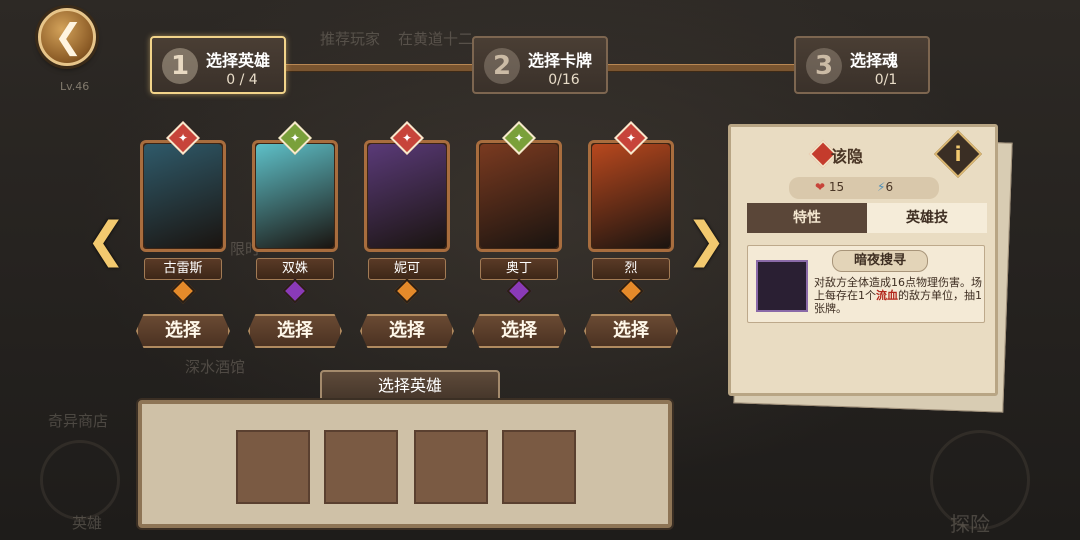  I want to click on hero-name: 该隐, so click(847, 156).